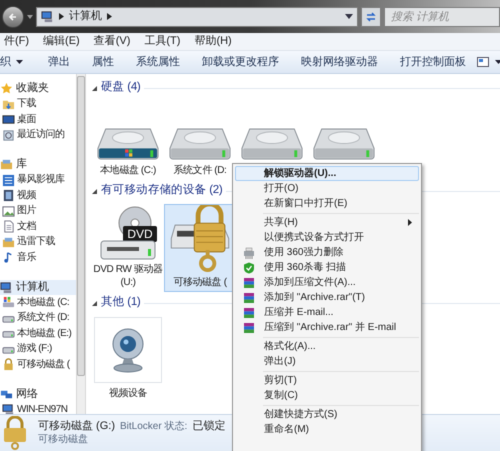 The width and height of the screenshot is (500, 451). Describe the element at coordinates (38, 302) in the screenshot. I see `nav-item: 本地磁盘 (C:` at that location.